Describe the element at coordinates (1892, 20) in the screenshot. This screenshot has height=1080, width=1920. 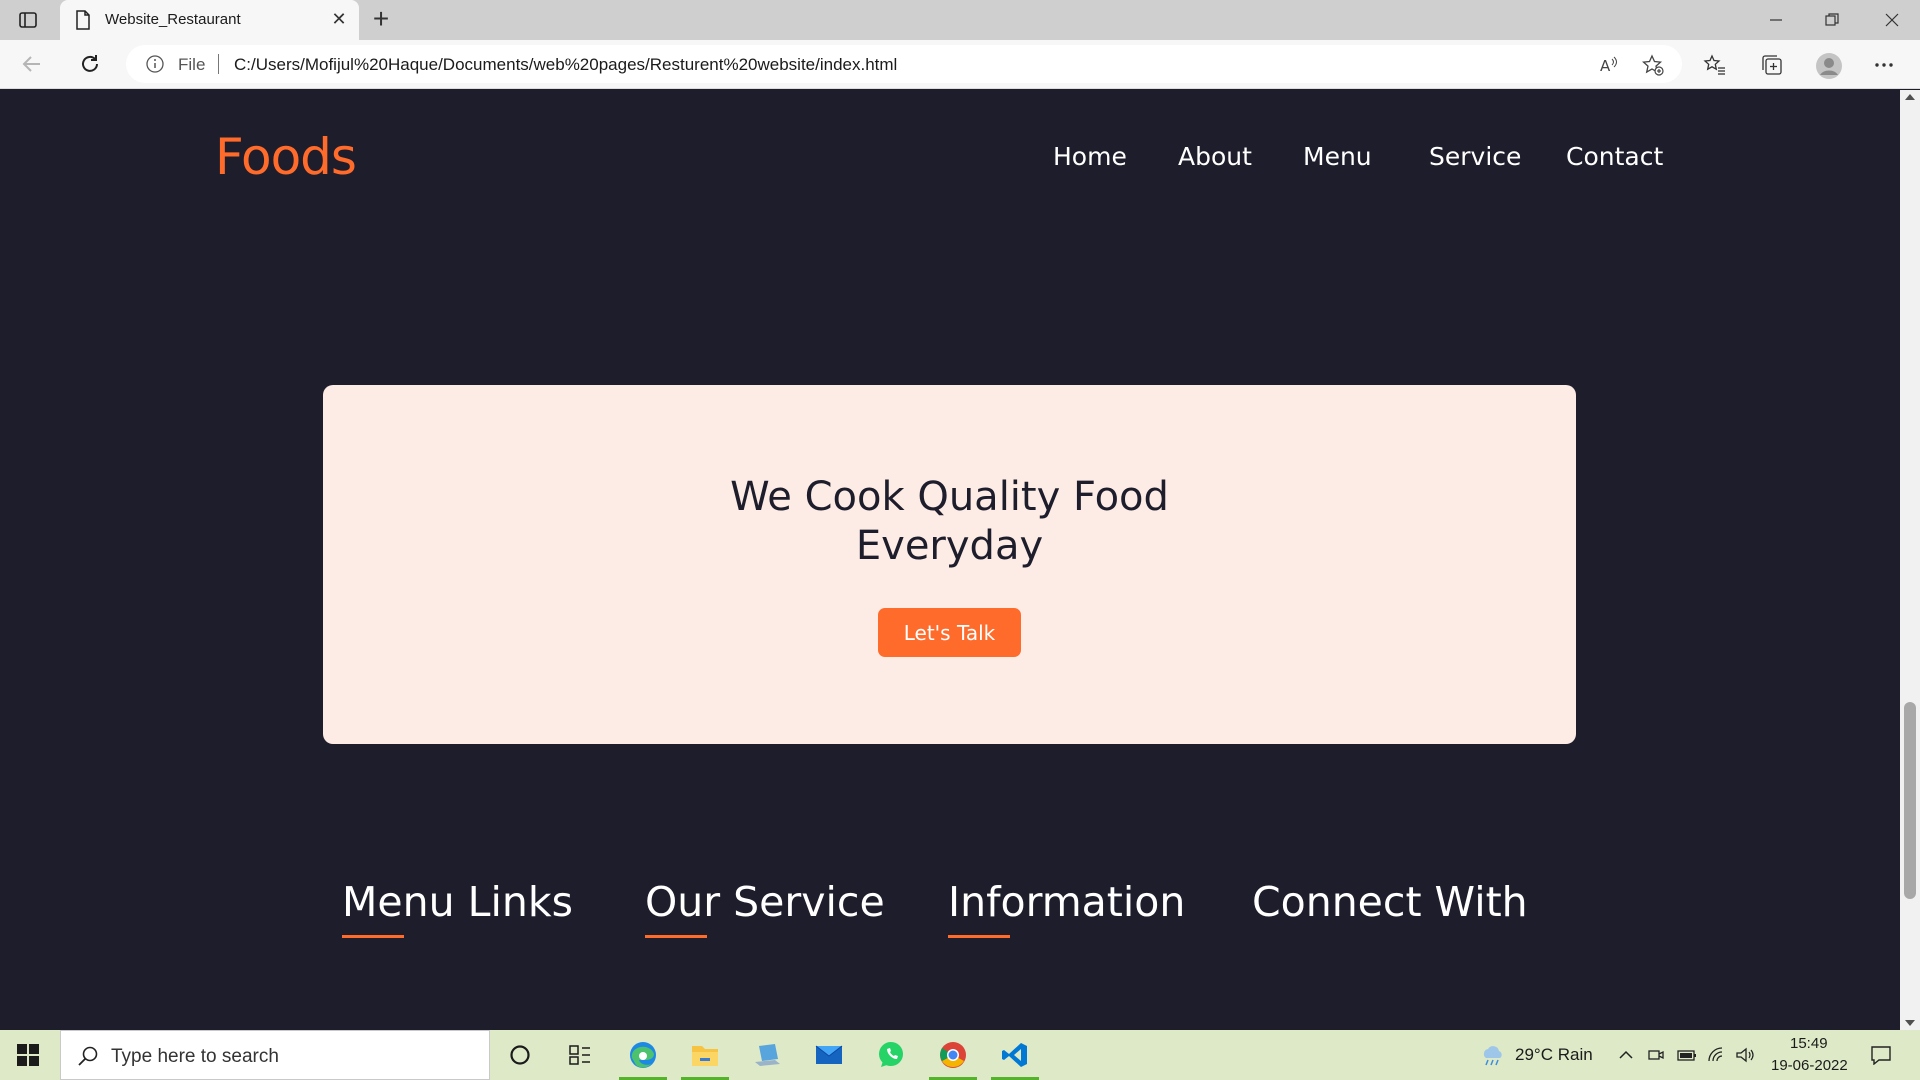
I see `close-window-icon` at that location.